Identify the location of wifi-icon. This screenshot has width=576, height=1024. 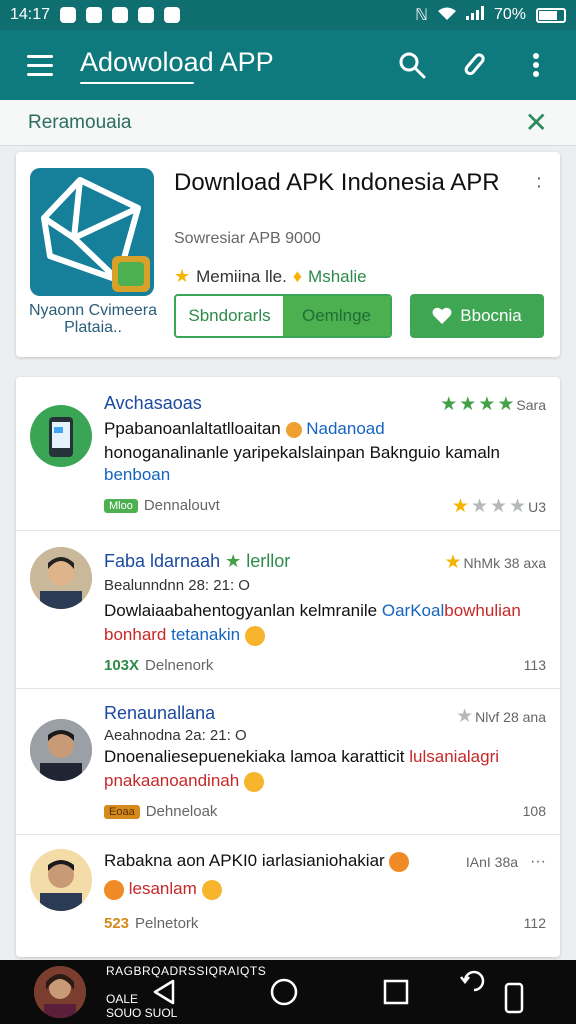
(446, 15).